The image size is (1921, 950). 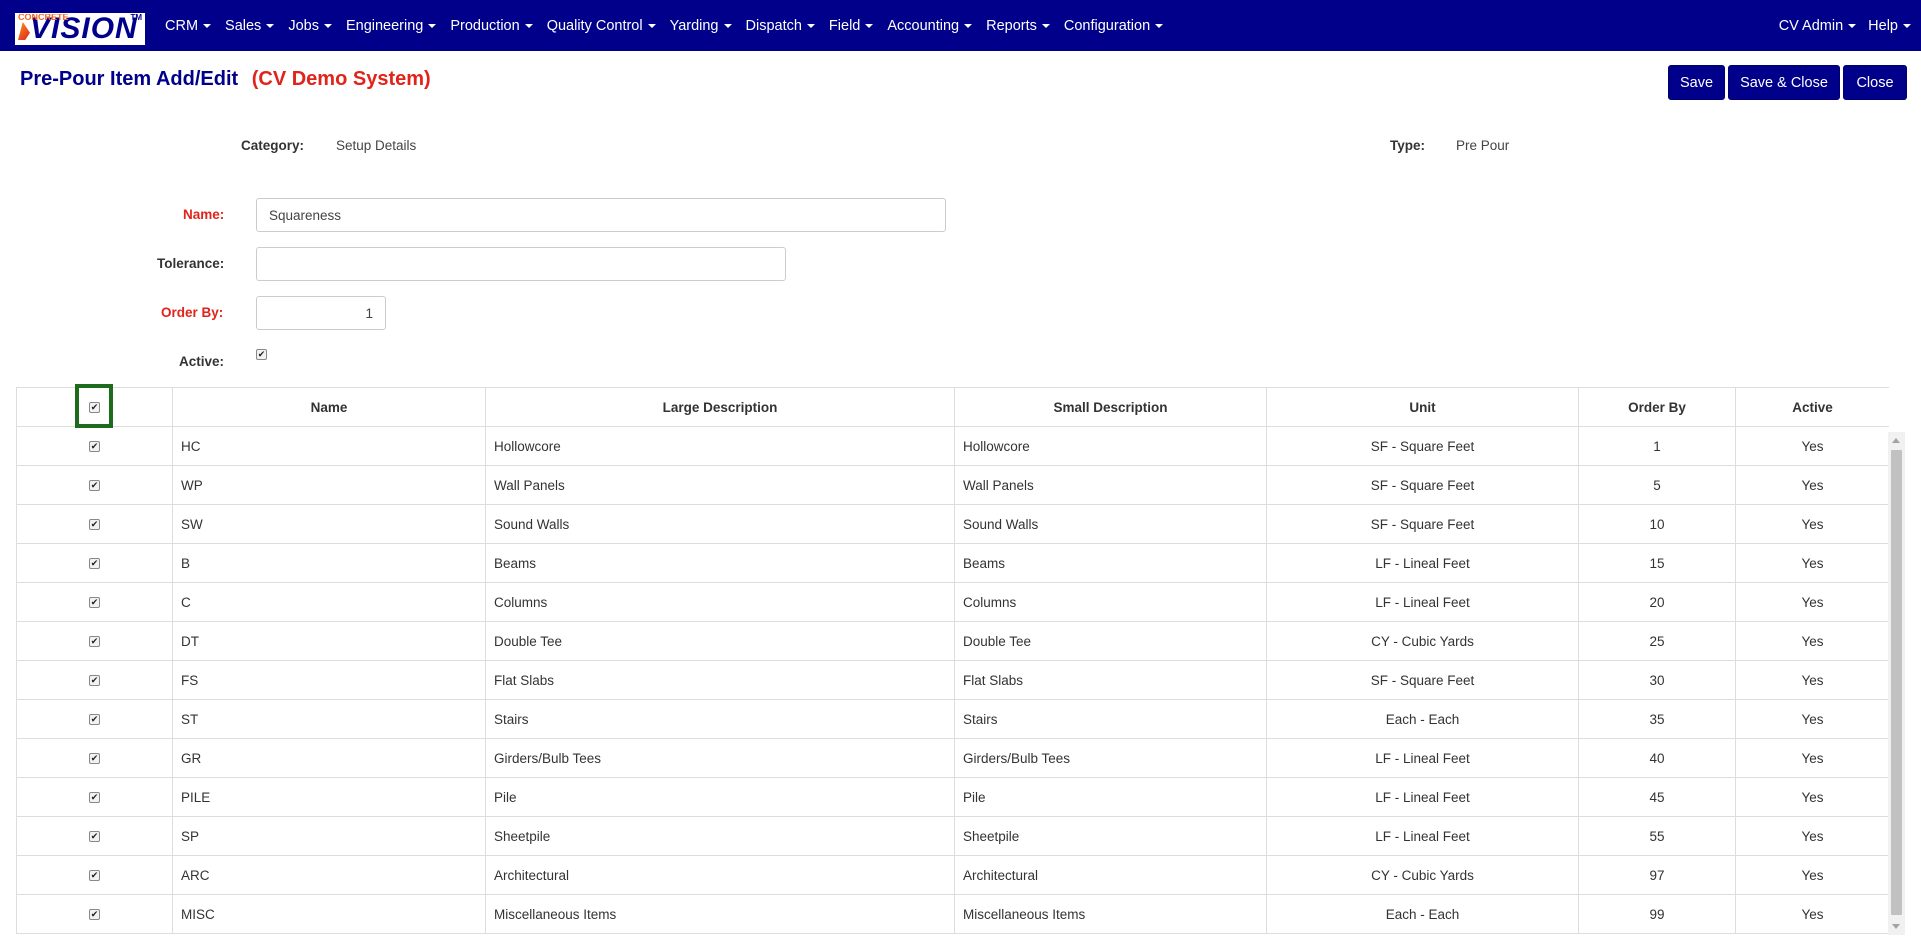 What do you see at coordinates (1889, 26) in the screenshot?
I see `nav-item-help: Help` at bounding box center [1889, 26].